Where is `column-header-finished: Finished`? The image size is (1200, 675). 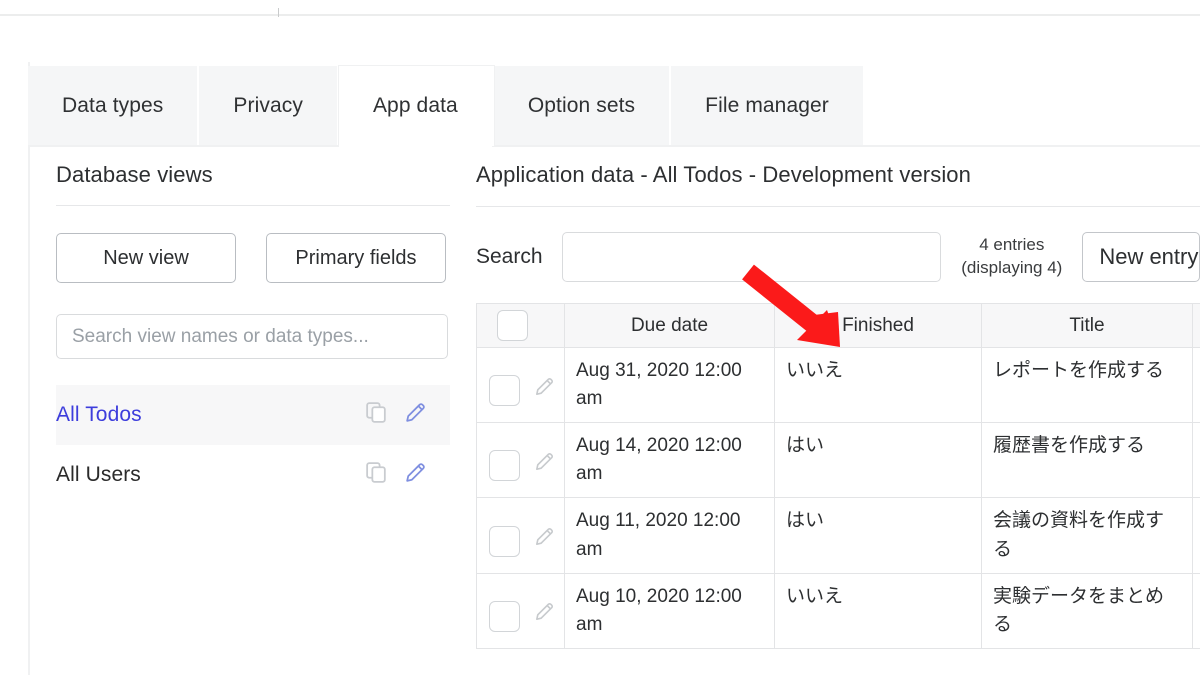 column-header-finished: Finished is located at coordinates (878, 325).